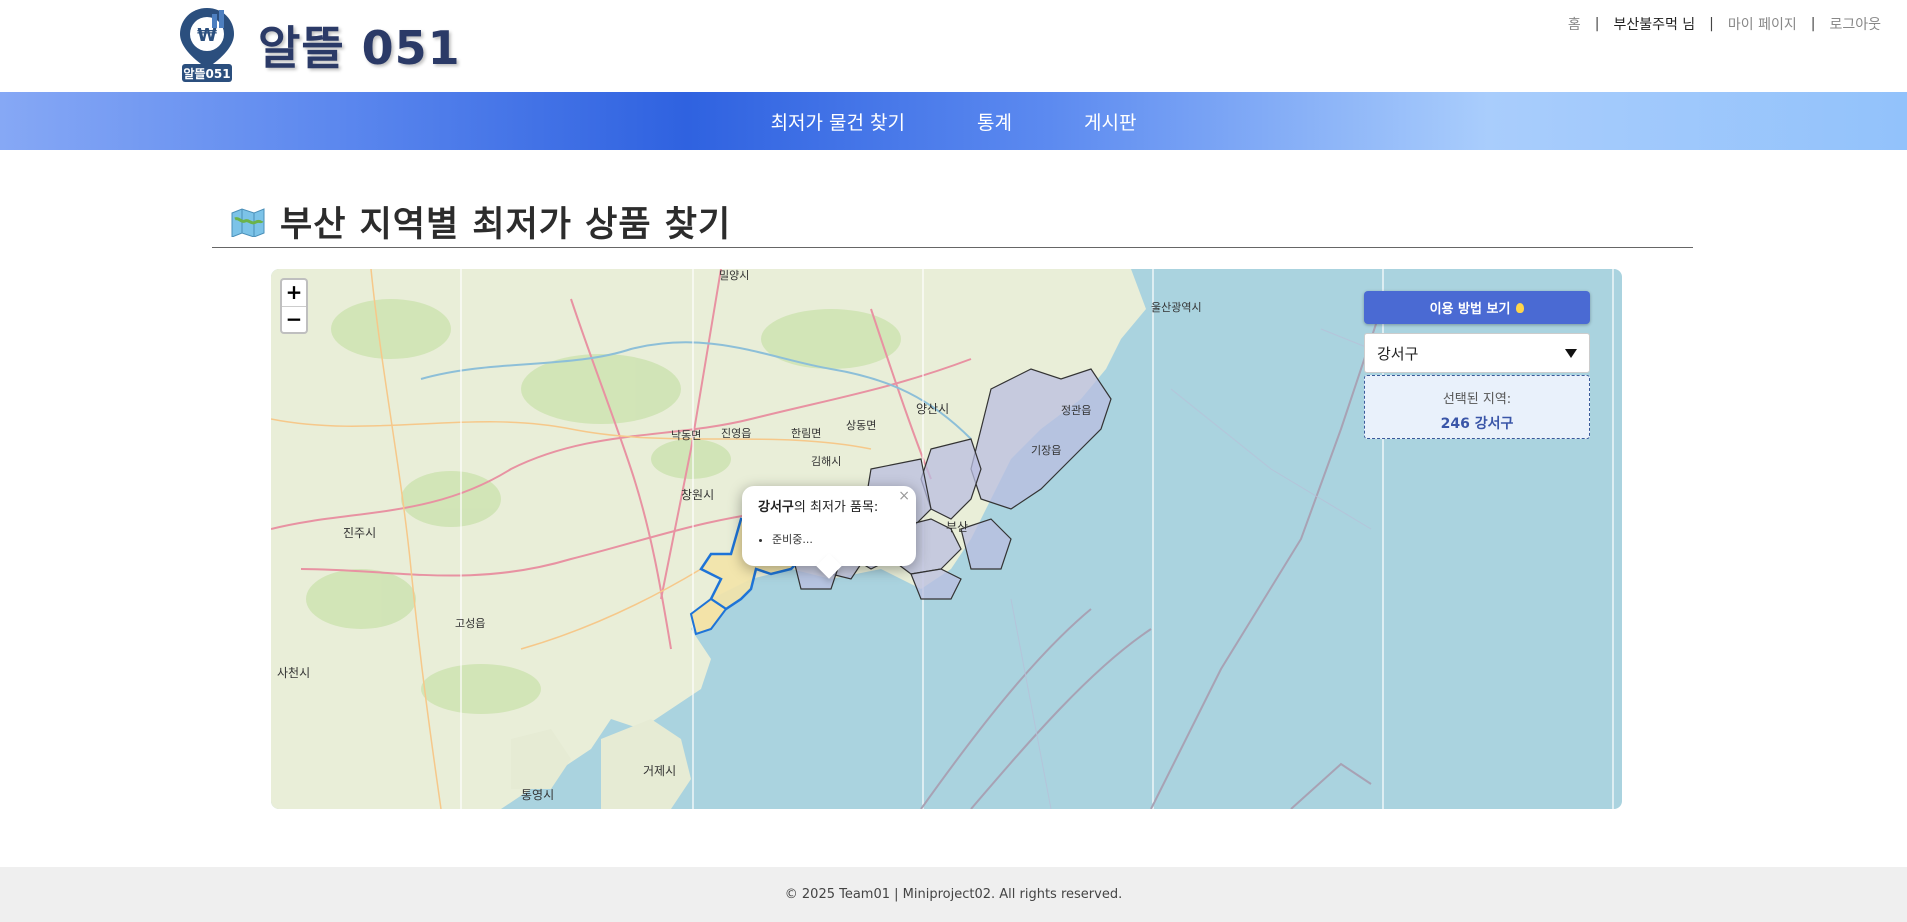  Describe the element at coordinates (294, 319) in the screenshot. I see `zoom-out-button: −` at that location.